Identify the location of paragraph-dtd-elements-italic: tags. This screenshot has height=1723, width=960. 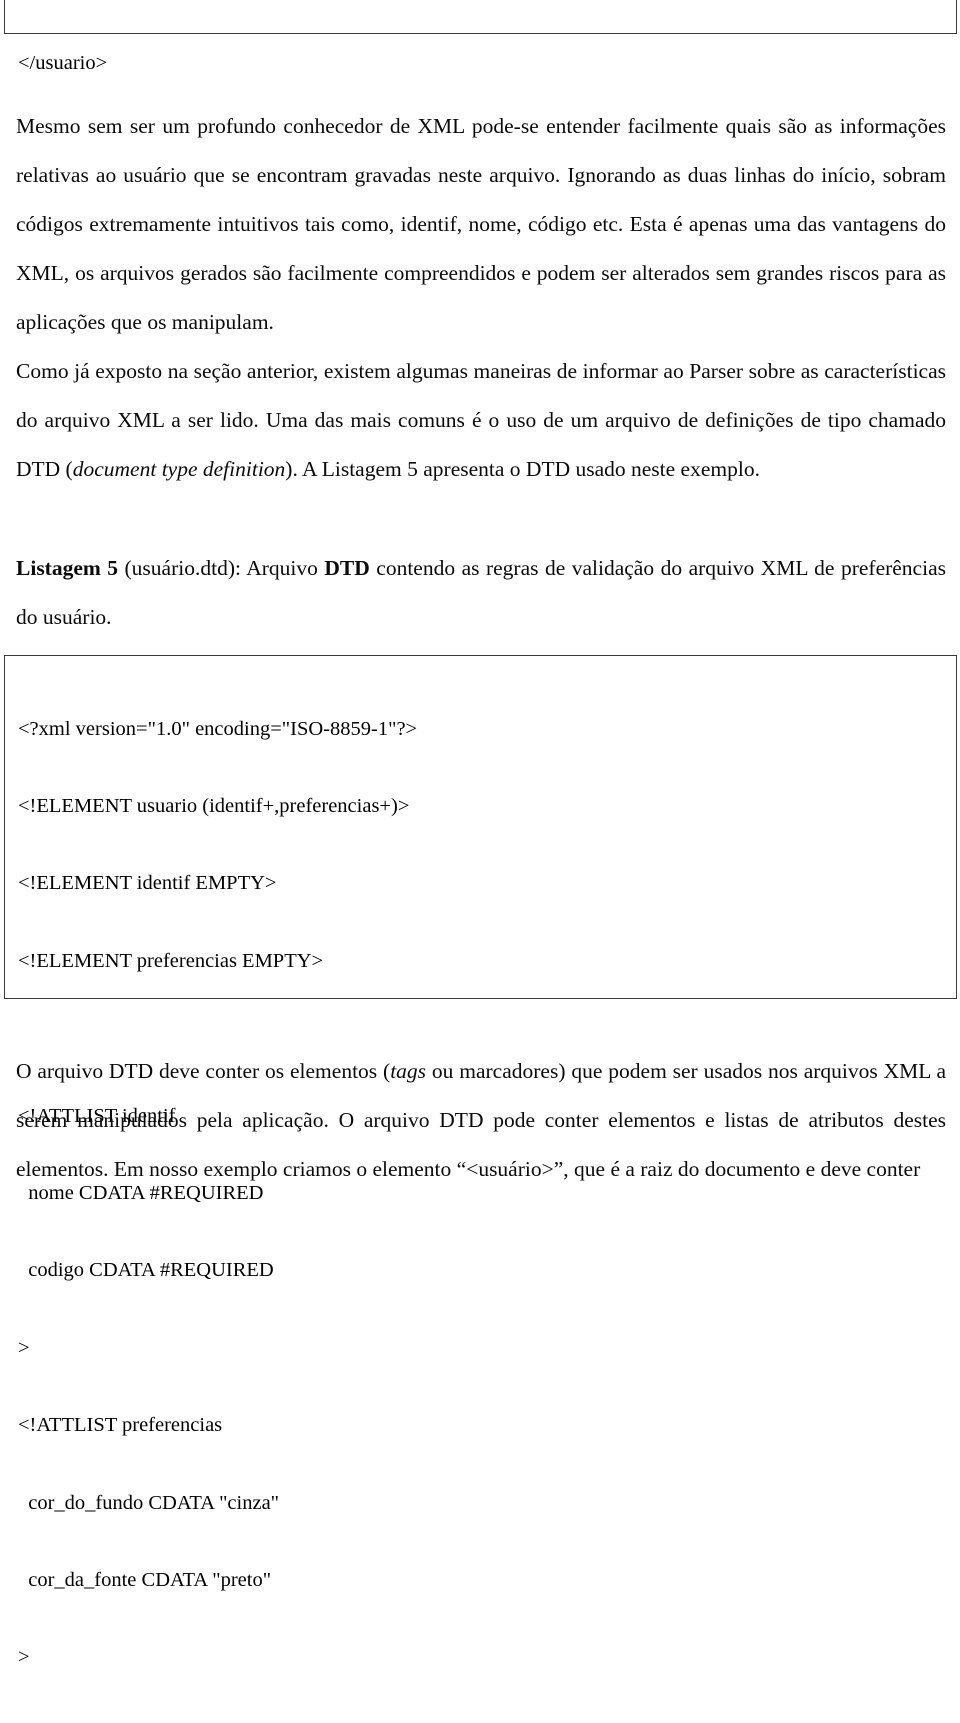
(408, 1070).